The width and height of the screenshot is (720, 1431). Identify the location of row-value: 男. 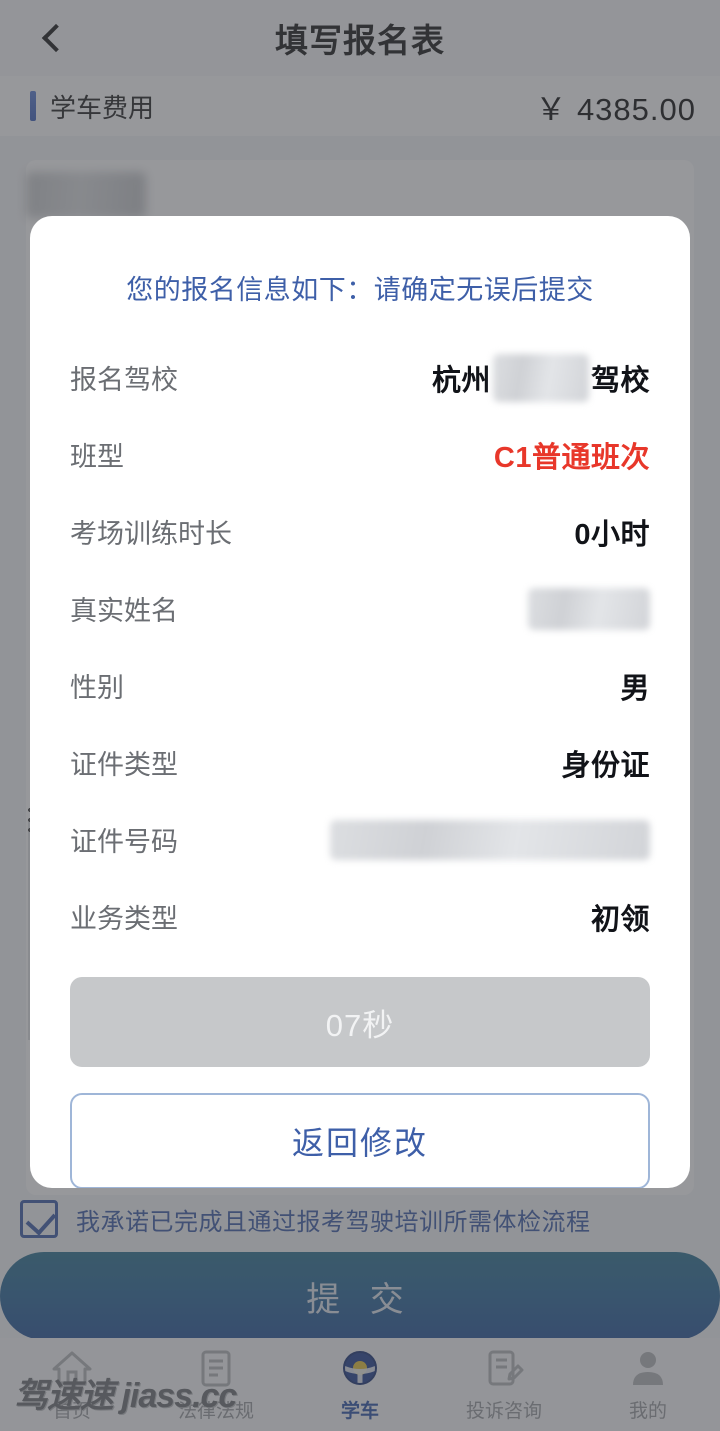
(635, 688).